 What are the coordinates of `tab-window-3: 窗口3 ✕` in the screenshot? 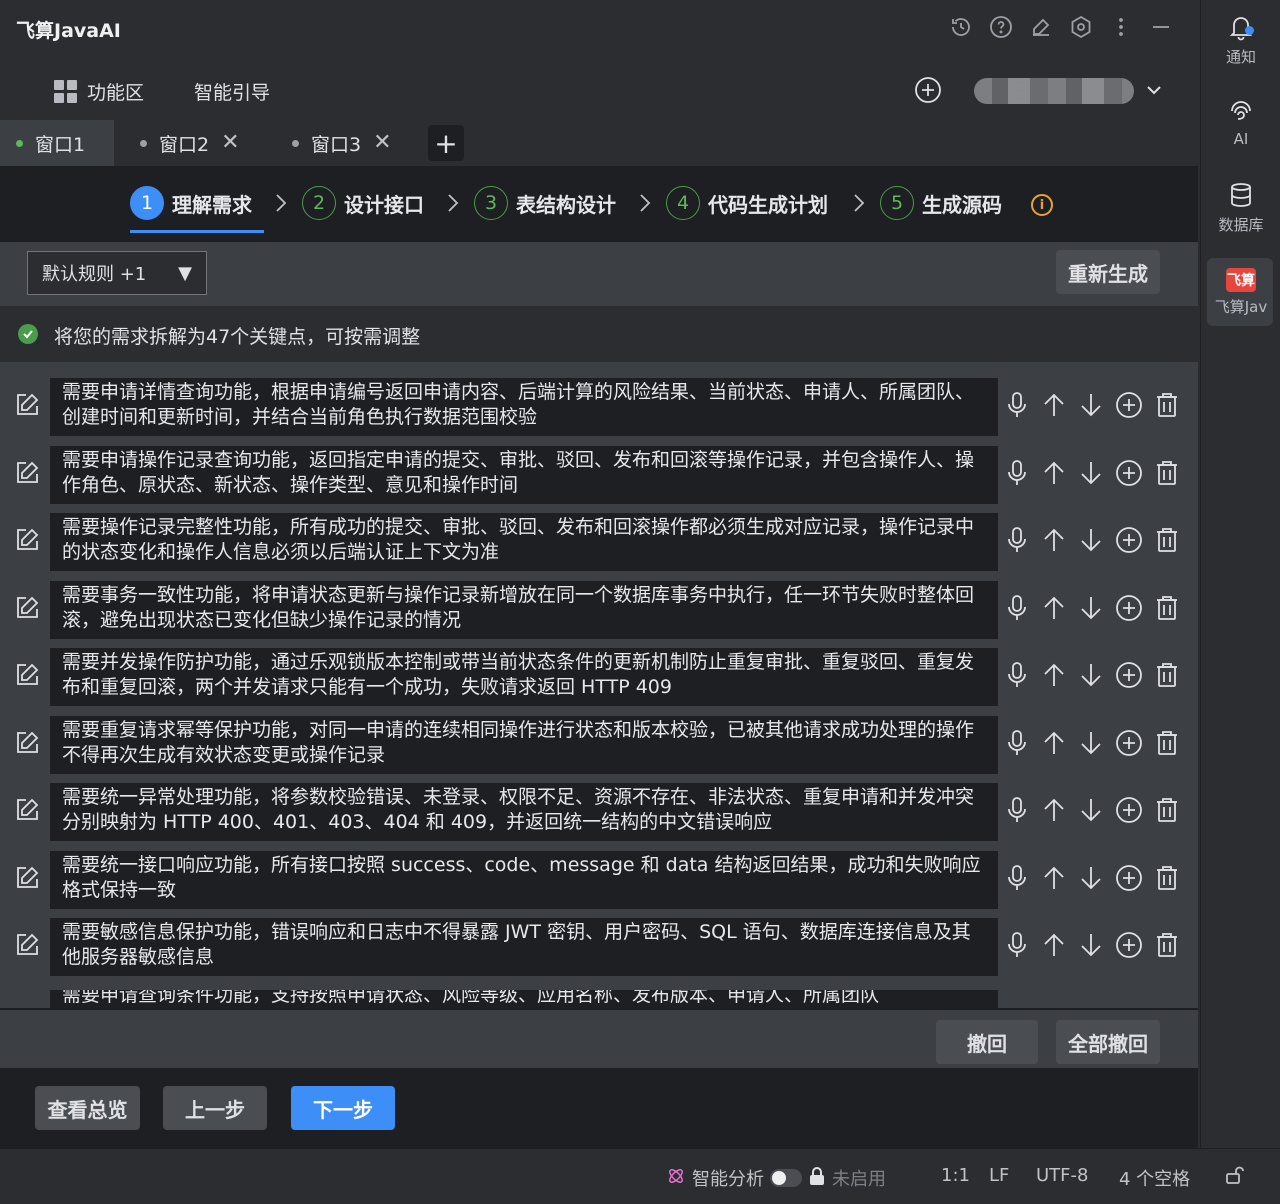 It's located at (342, 143).